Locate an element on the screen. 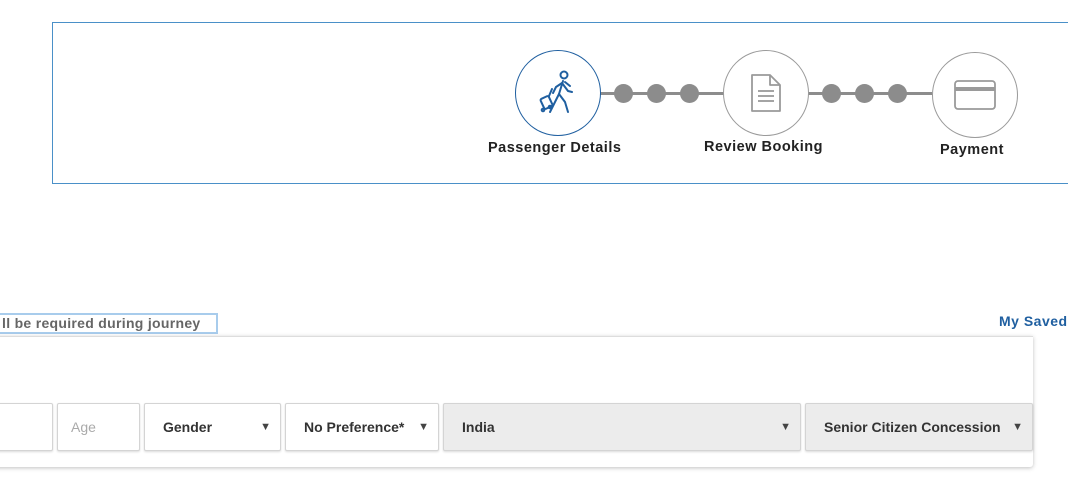 This screenshot has width=1068, height=483. concession-value: Senior Citizen Concession is located at coordinates (912, 427).